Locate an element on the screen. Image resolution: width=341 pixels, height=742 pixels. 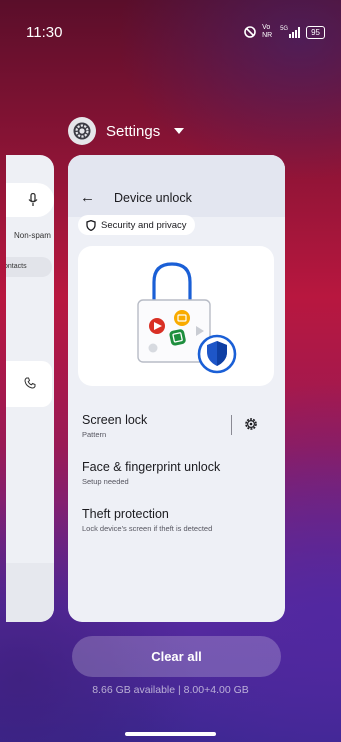
signal-icon: 5G is located at coordinates (290, 32).